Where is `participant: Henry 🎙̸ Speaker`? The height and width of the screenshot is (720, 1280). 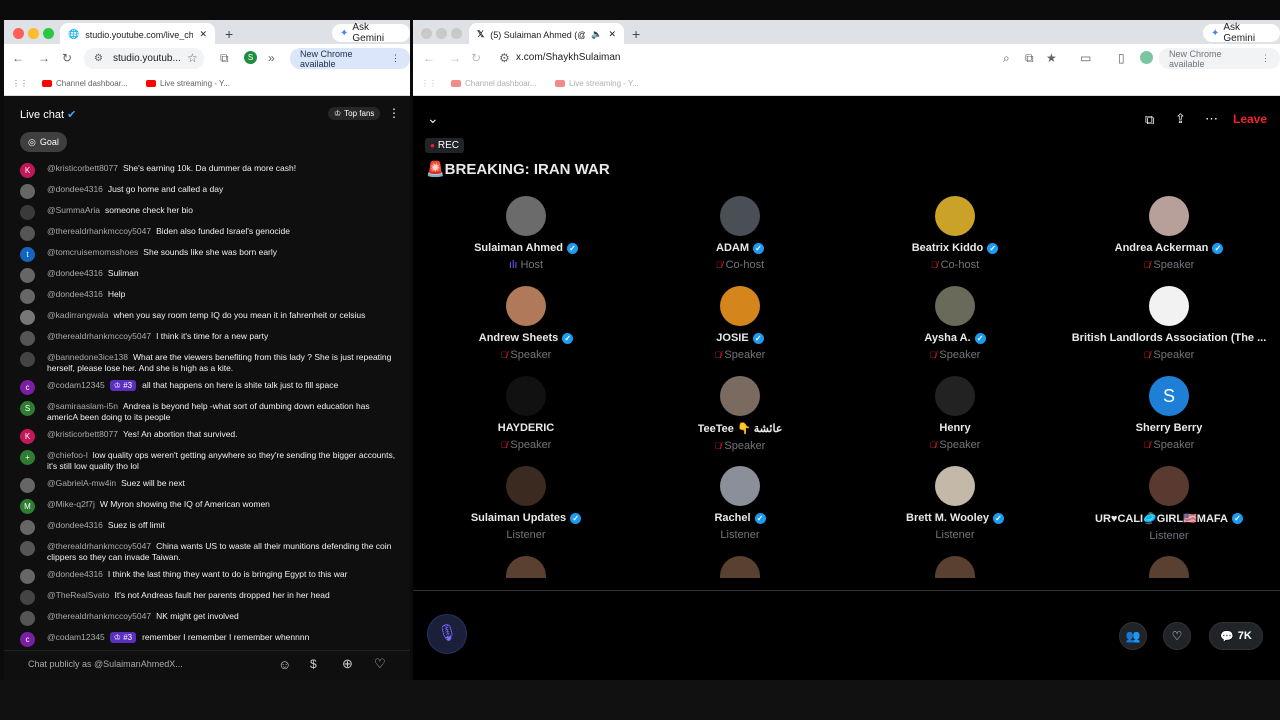 participant: Henry 🎙̸ Speaker is located at coordinates (955, 413).